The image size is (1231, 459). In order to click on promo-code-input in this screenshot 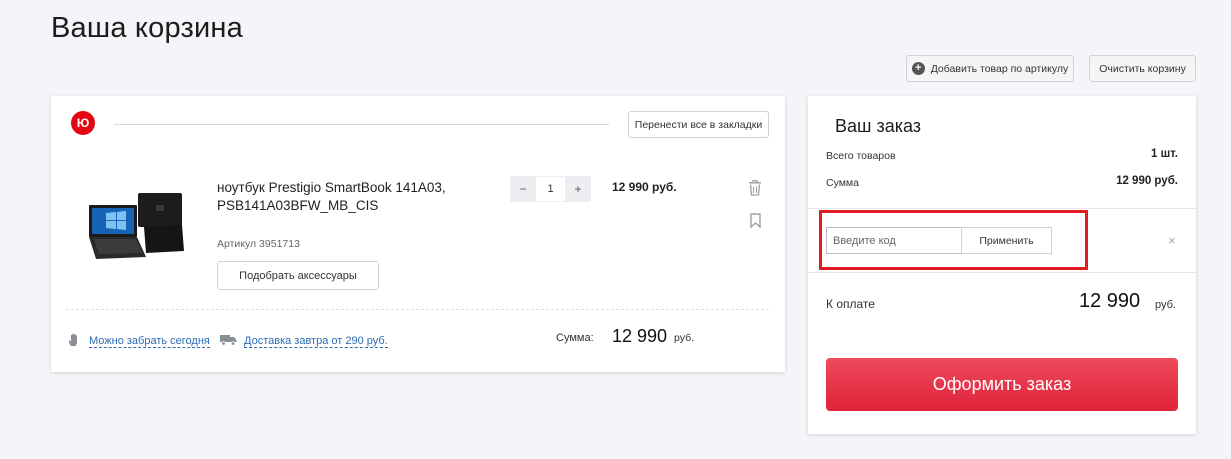, I will do `click(894, 240)`.